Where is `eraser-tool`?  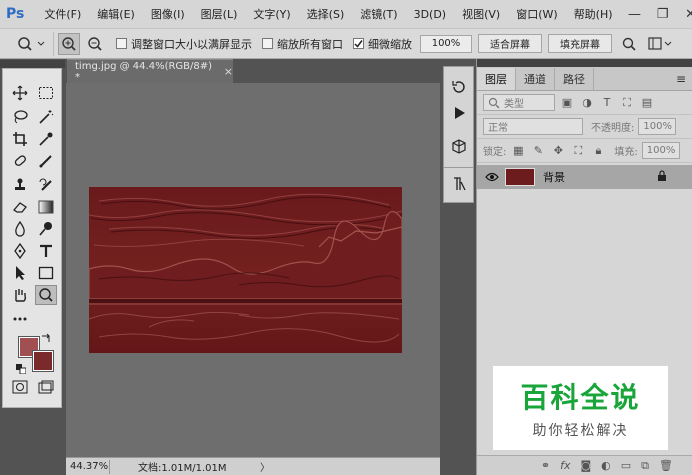 eraser-tool is located at coordinates (20, 207).